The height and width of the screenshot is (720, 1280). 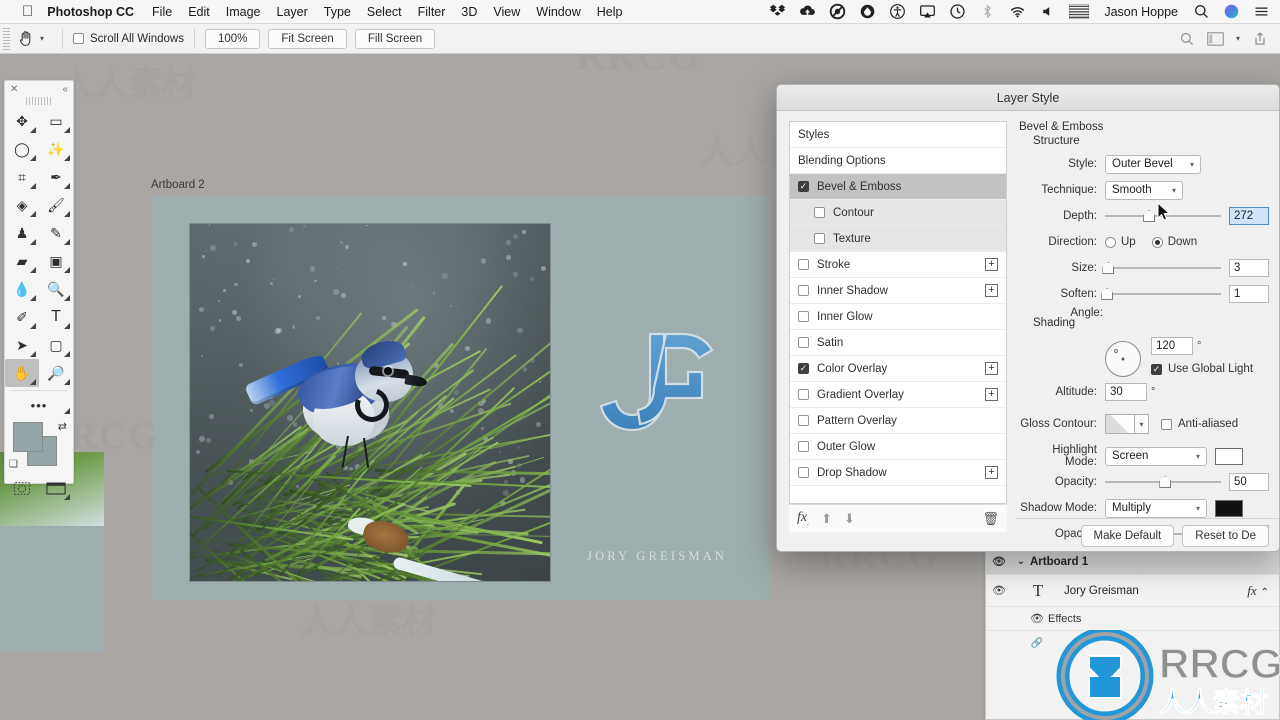 What do you see at coordinates (1249, 482) in the screenshot?
I see `highlight-opacity-input: 50` at bounding box center [1249, 482].